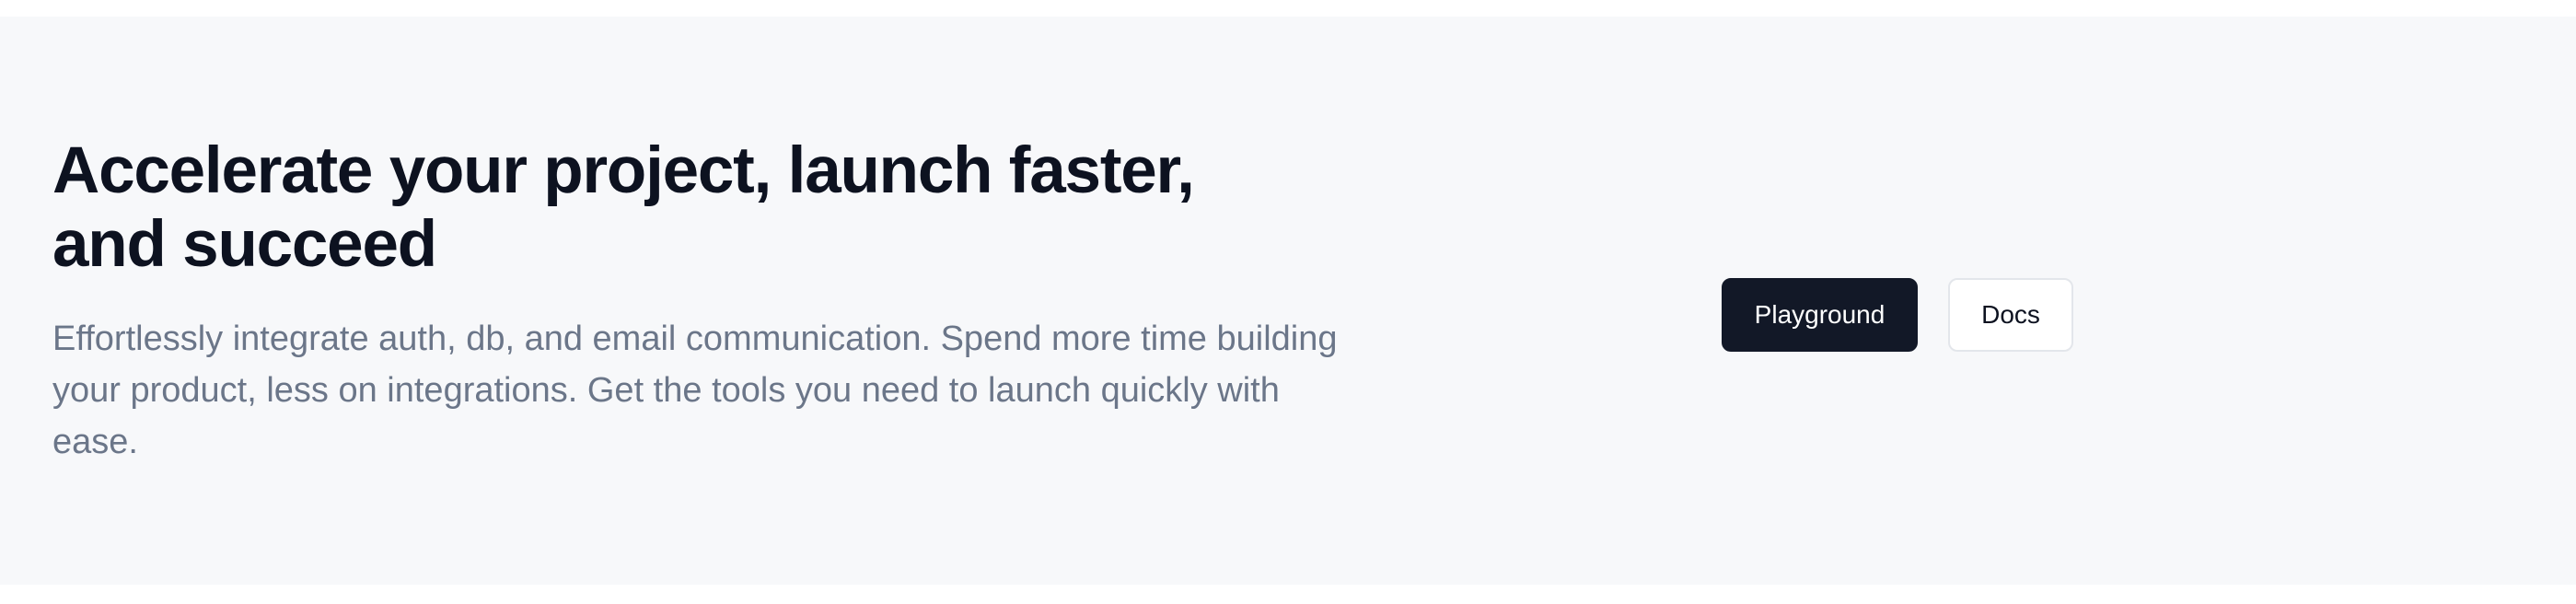 This screenshot has width=2576, height=604. I want to click on hero-actions: Playground Docs, so click(1897, 315).